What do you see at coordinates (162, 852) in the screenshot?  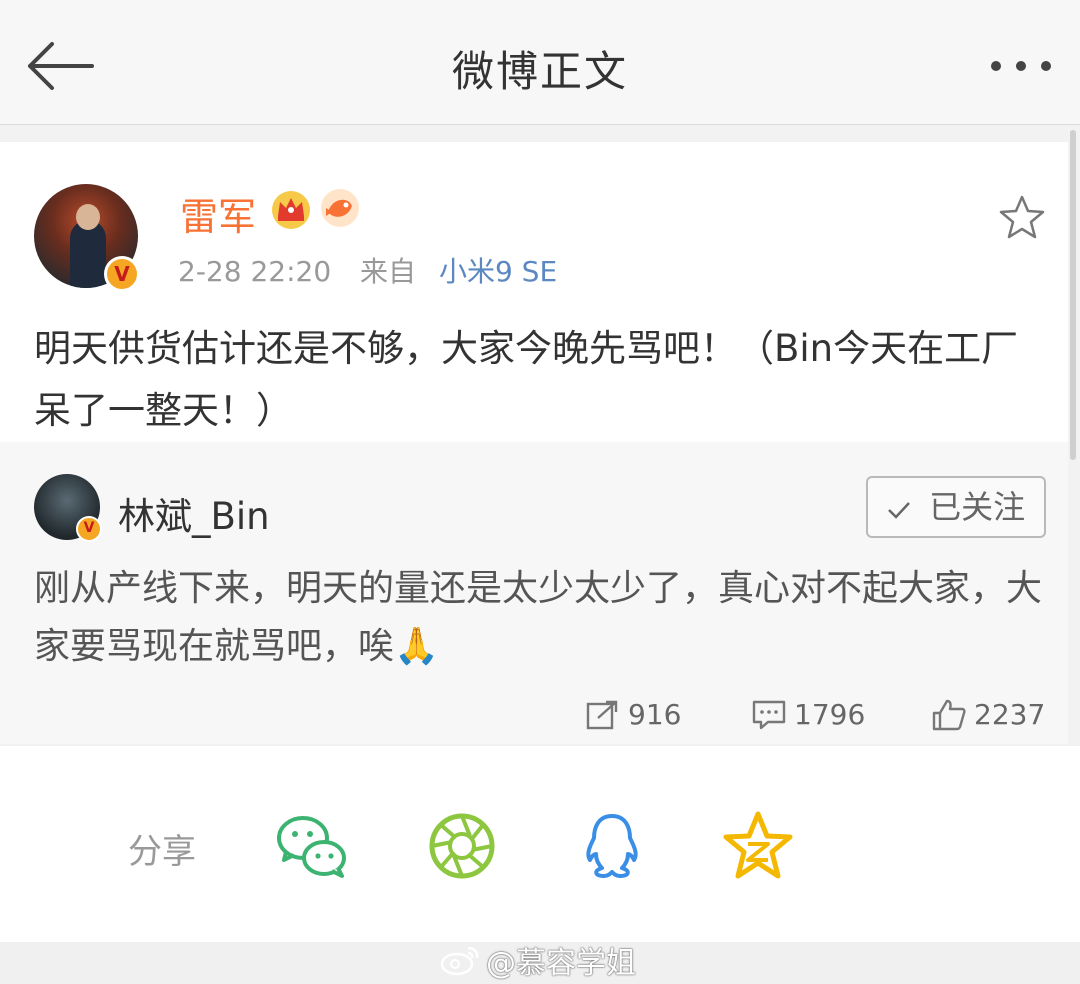 I see `share-label: 分享` at bounding box center [162, 852].